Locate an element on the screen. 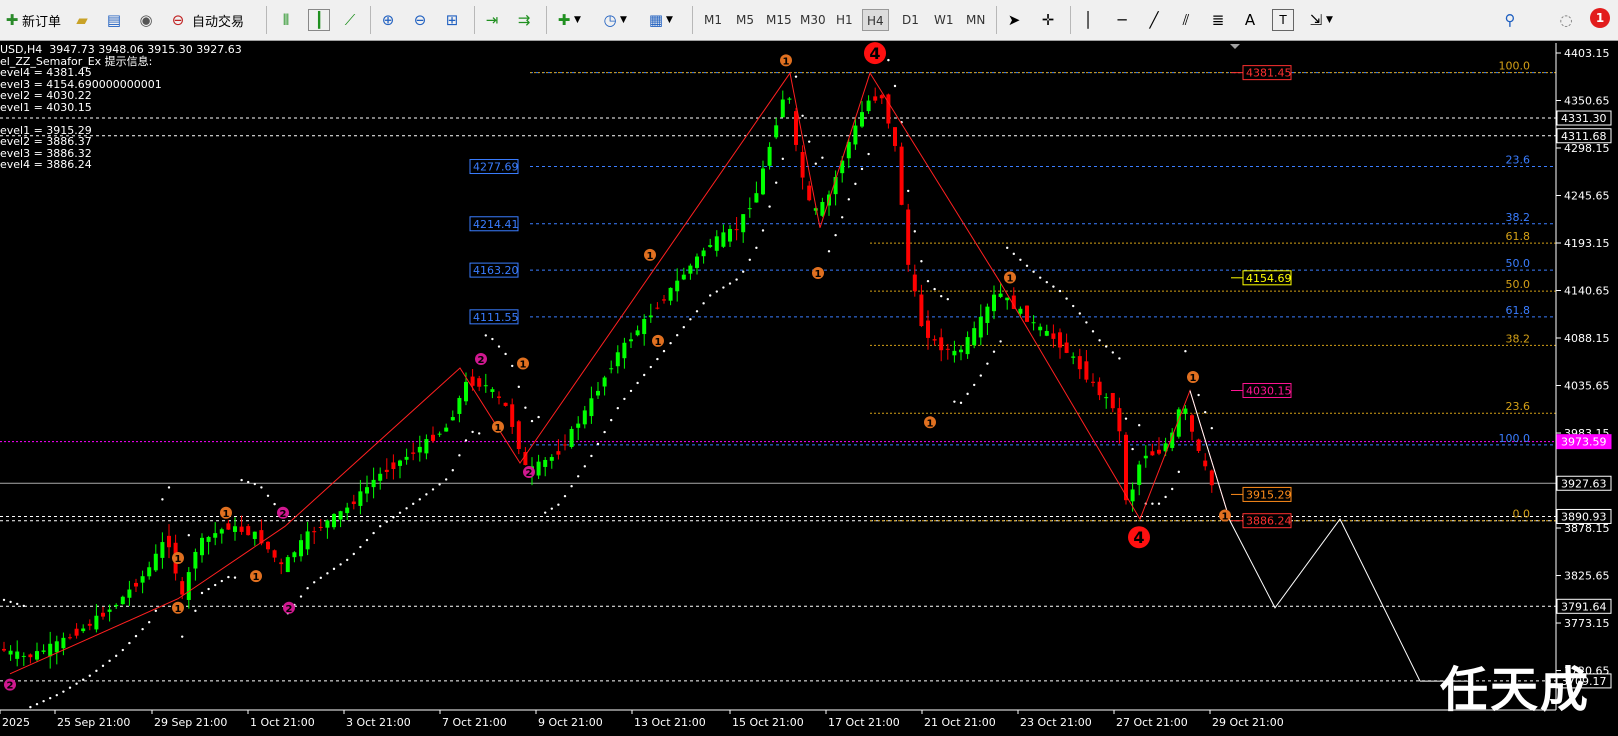  candlestick-icon: ┃ is located at coordinates (319, 20).